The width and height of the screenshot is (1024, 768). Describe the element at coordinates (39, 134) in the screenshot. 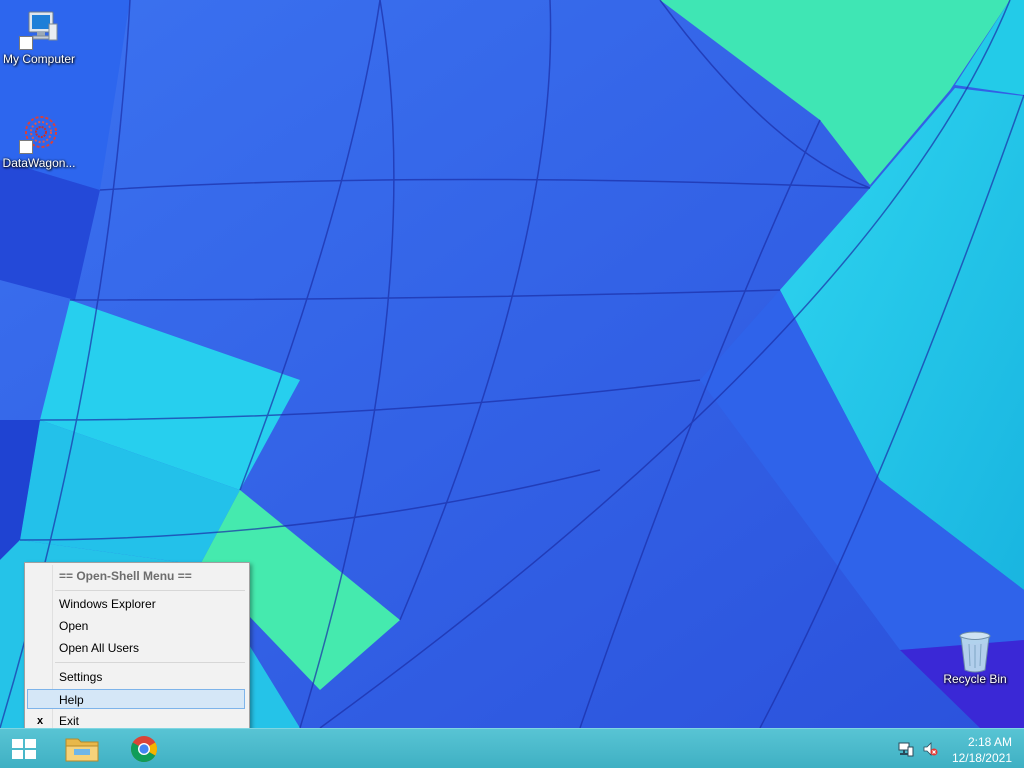

I see `datawagon-icon` at that location.